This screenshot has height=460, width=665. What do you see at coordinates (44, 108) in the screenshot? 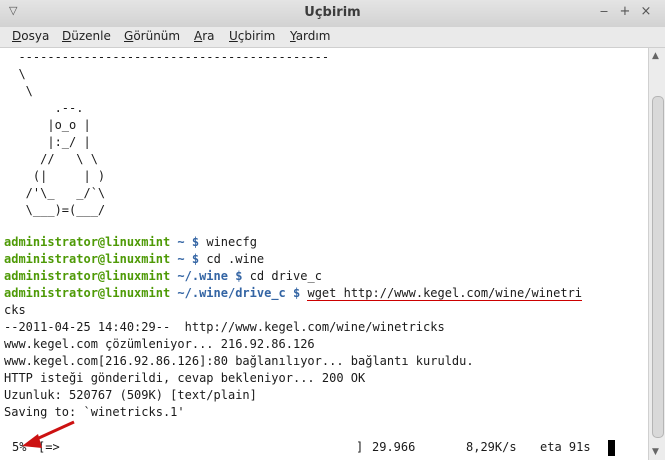
I see `ascii-art-line: .--.` at bounding box center [44, 108].